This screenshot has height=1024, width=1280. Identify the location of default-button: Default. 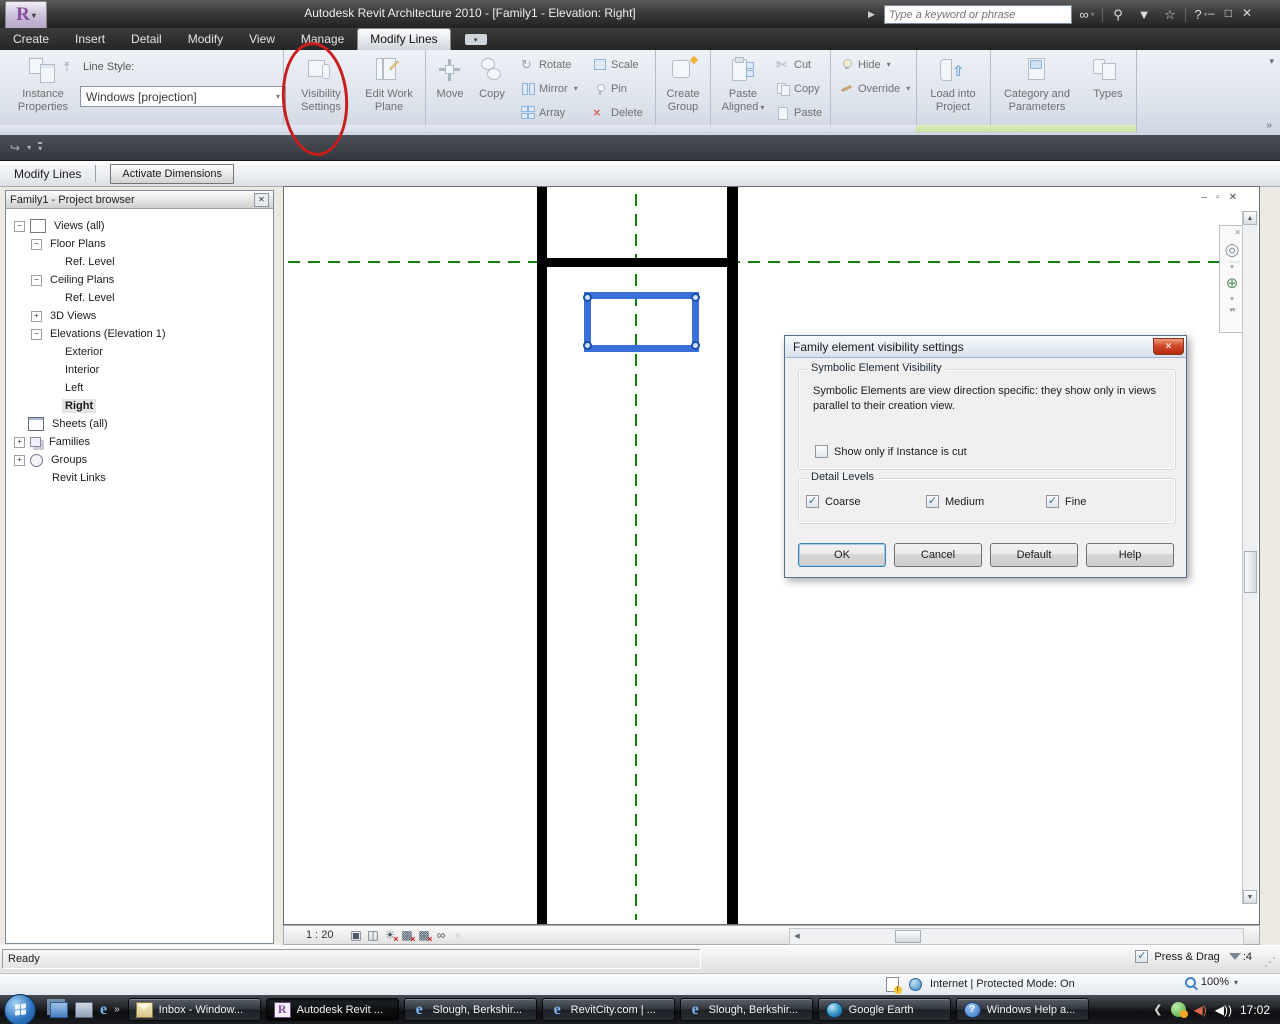
(1034, 555).